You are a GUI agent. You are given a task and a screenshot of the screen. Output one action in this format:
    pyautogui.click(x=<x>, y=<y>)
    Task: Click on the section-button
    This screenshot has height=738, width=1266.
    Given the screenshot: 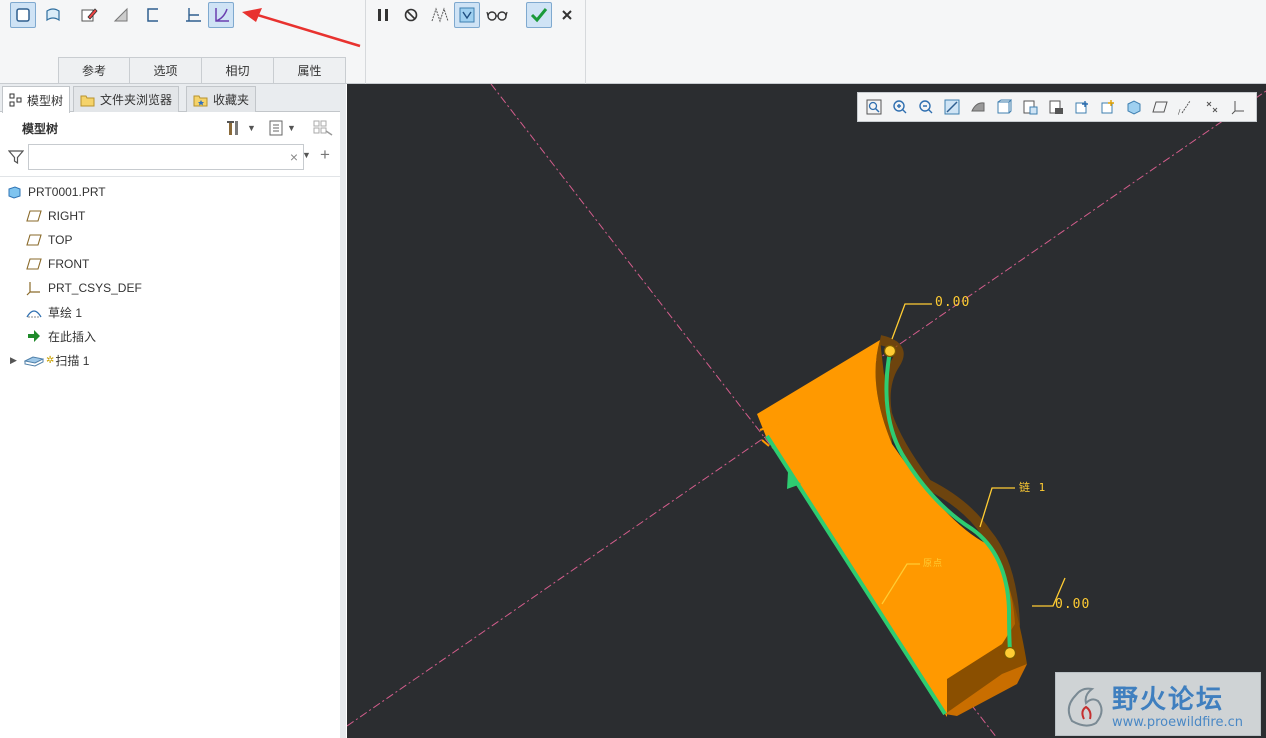 What is the action you would take?
    pyautogui.click(x=1081, y=107)
    